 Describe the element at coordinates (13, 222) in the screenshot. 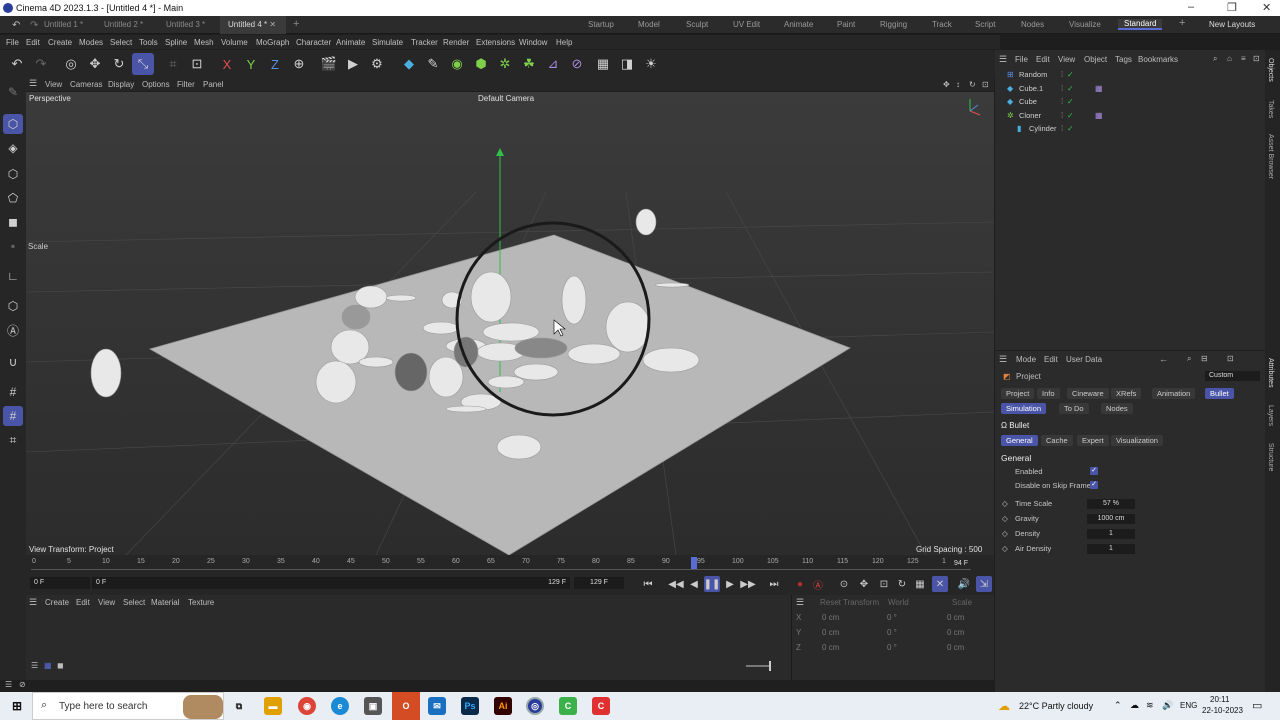

I see `polygons-mode-icon: ◼` at that location.